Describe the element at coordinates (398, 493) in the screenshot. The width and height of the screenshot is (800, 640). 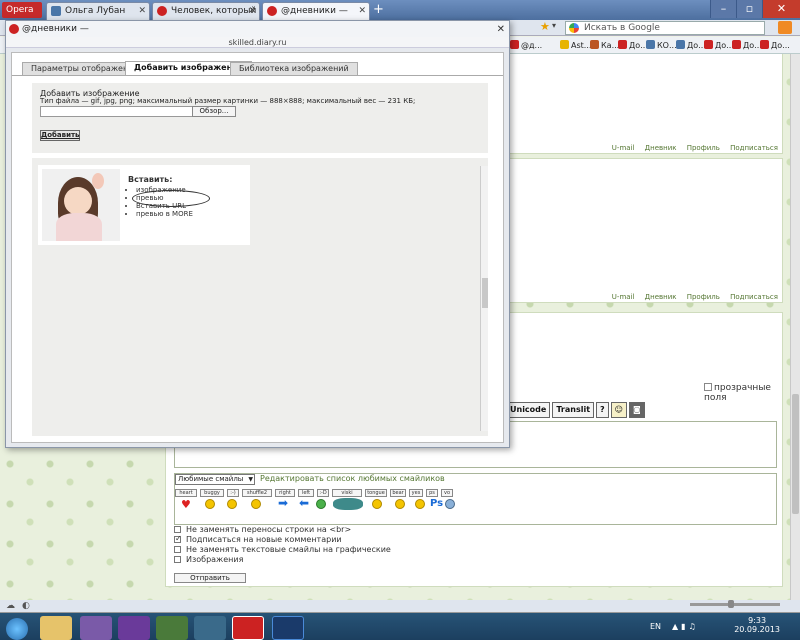
I see `smile-tag: bear` at that location.